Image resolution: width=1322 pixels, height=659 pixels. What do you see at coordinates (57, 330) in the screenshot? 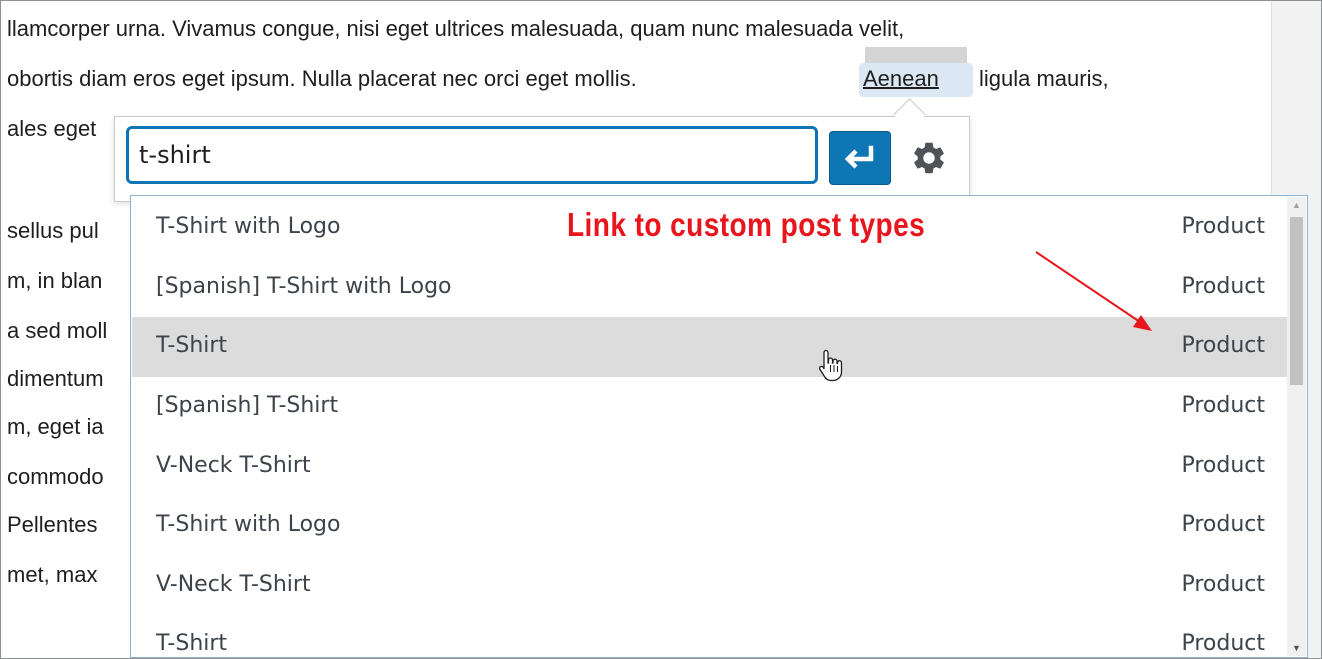
I see `paragraph-line: a sed moll` at bounding box center [57, 330].